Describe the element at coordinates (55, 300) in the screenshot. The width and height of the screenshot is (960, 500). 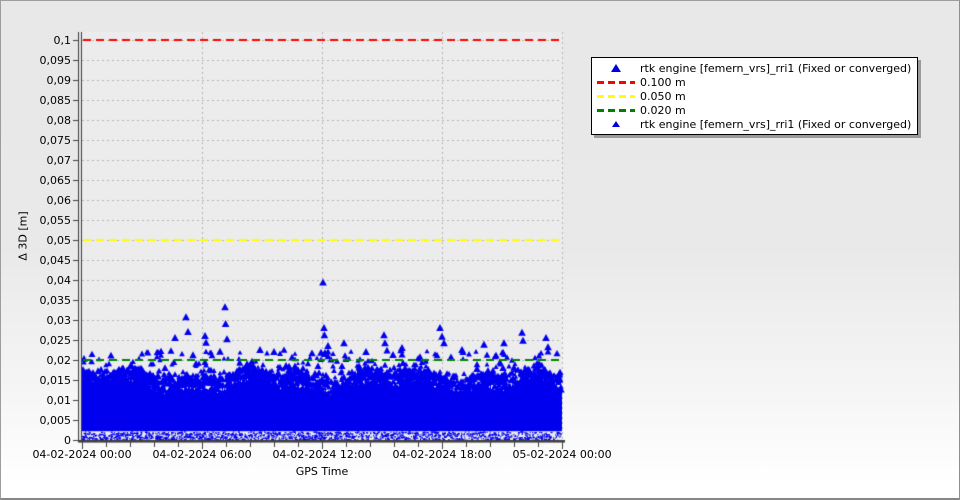
I see `y-tick-label: 0,035` at that location.